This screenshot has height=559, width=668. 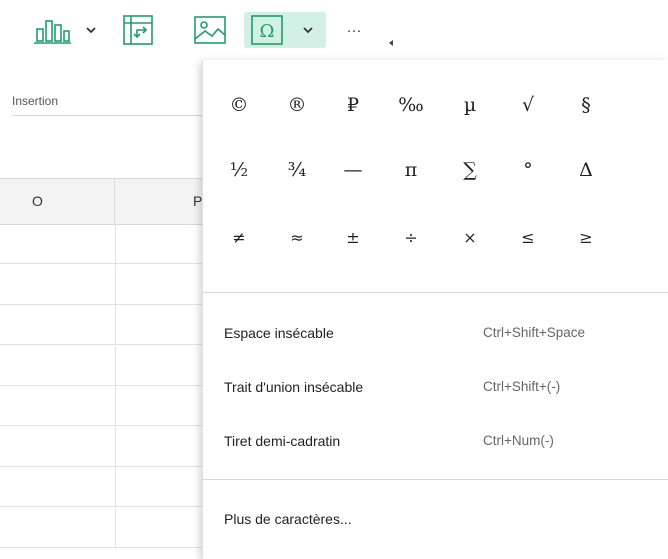 I want to click on symbol-cell: ®, so click(x=297, y=111).